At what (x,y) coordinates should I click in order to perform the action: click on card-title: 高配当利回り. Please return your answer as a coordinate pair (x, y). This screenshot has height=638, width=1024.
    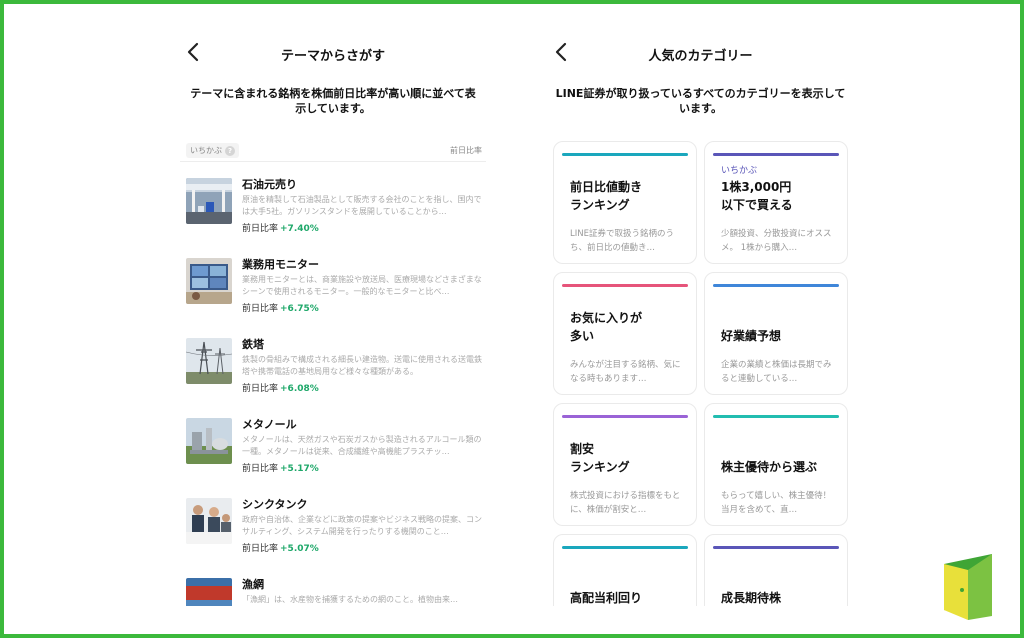
    Looking at the image, I should click on (606, 598).